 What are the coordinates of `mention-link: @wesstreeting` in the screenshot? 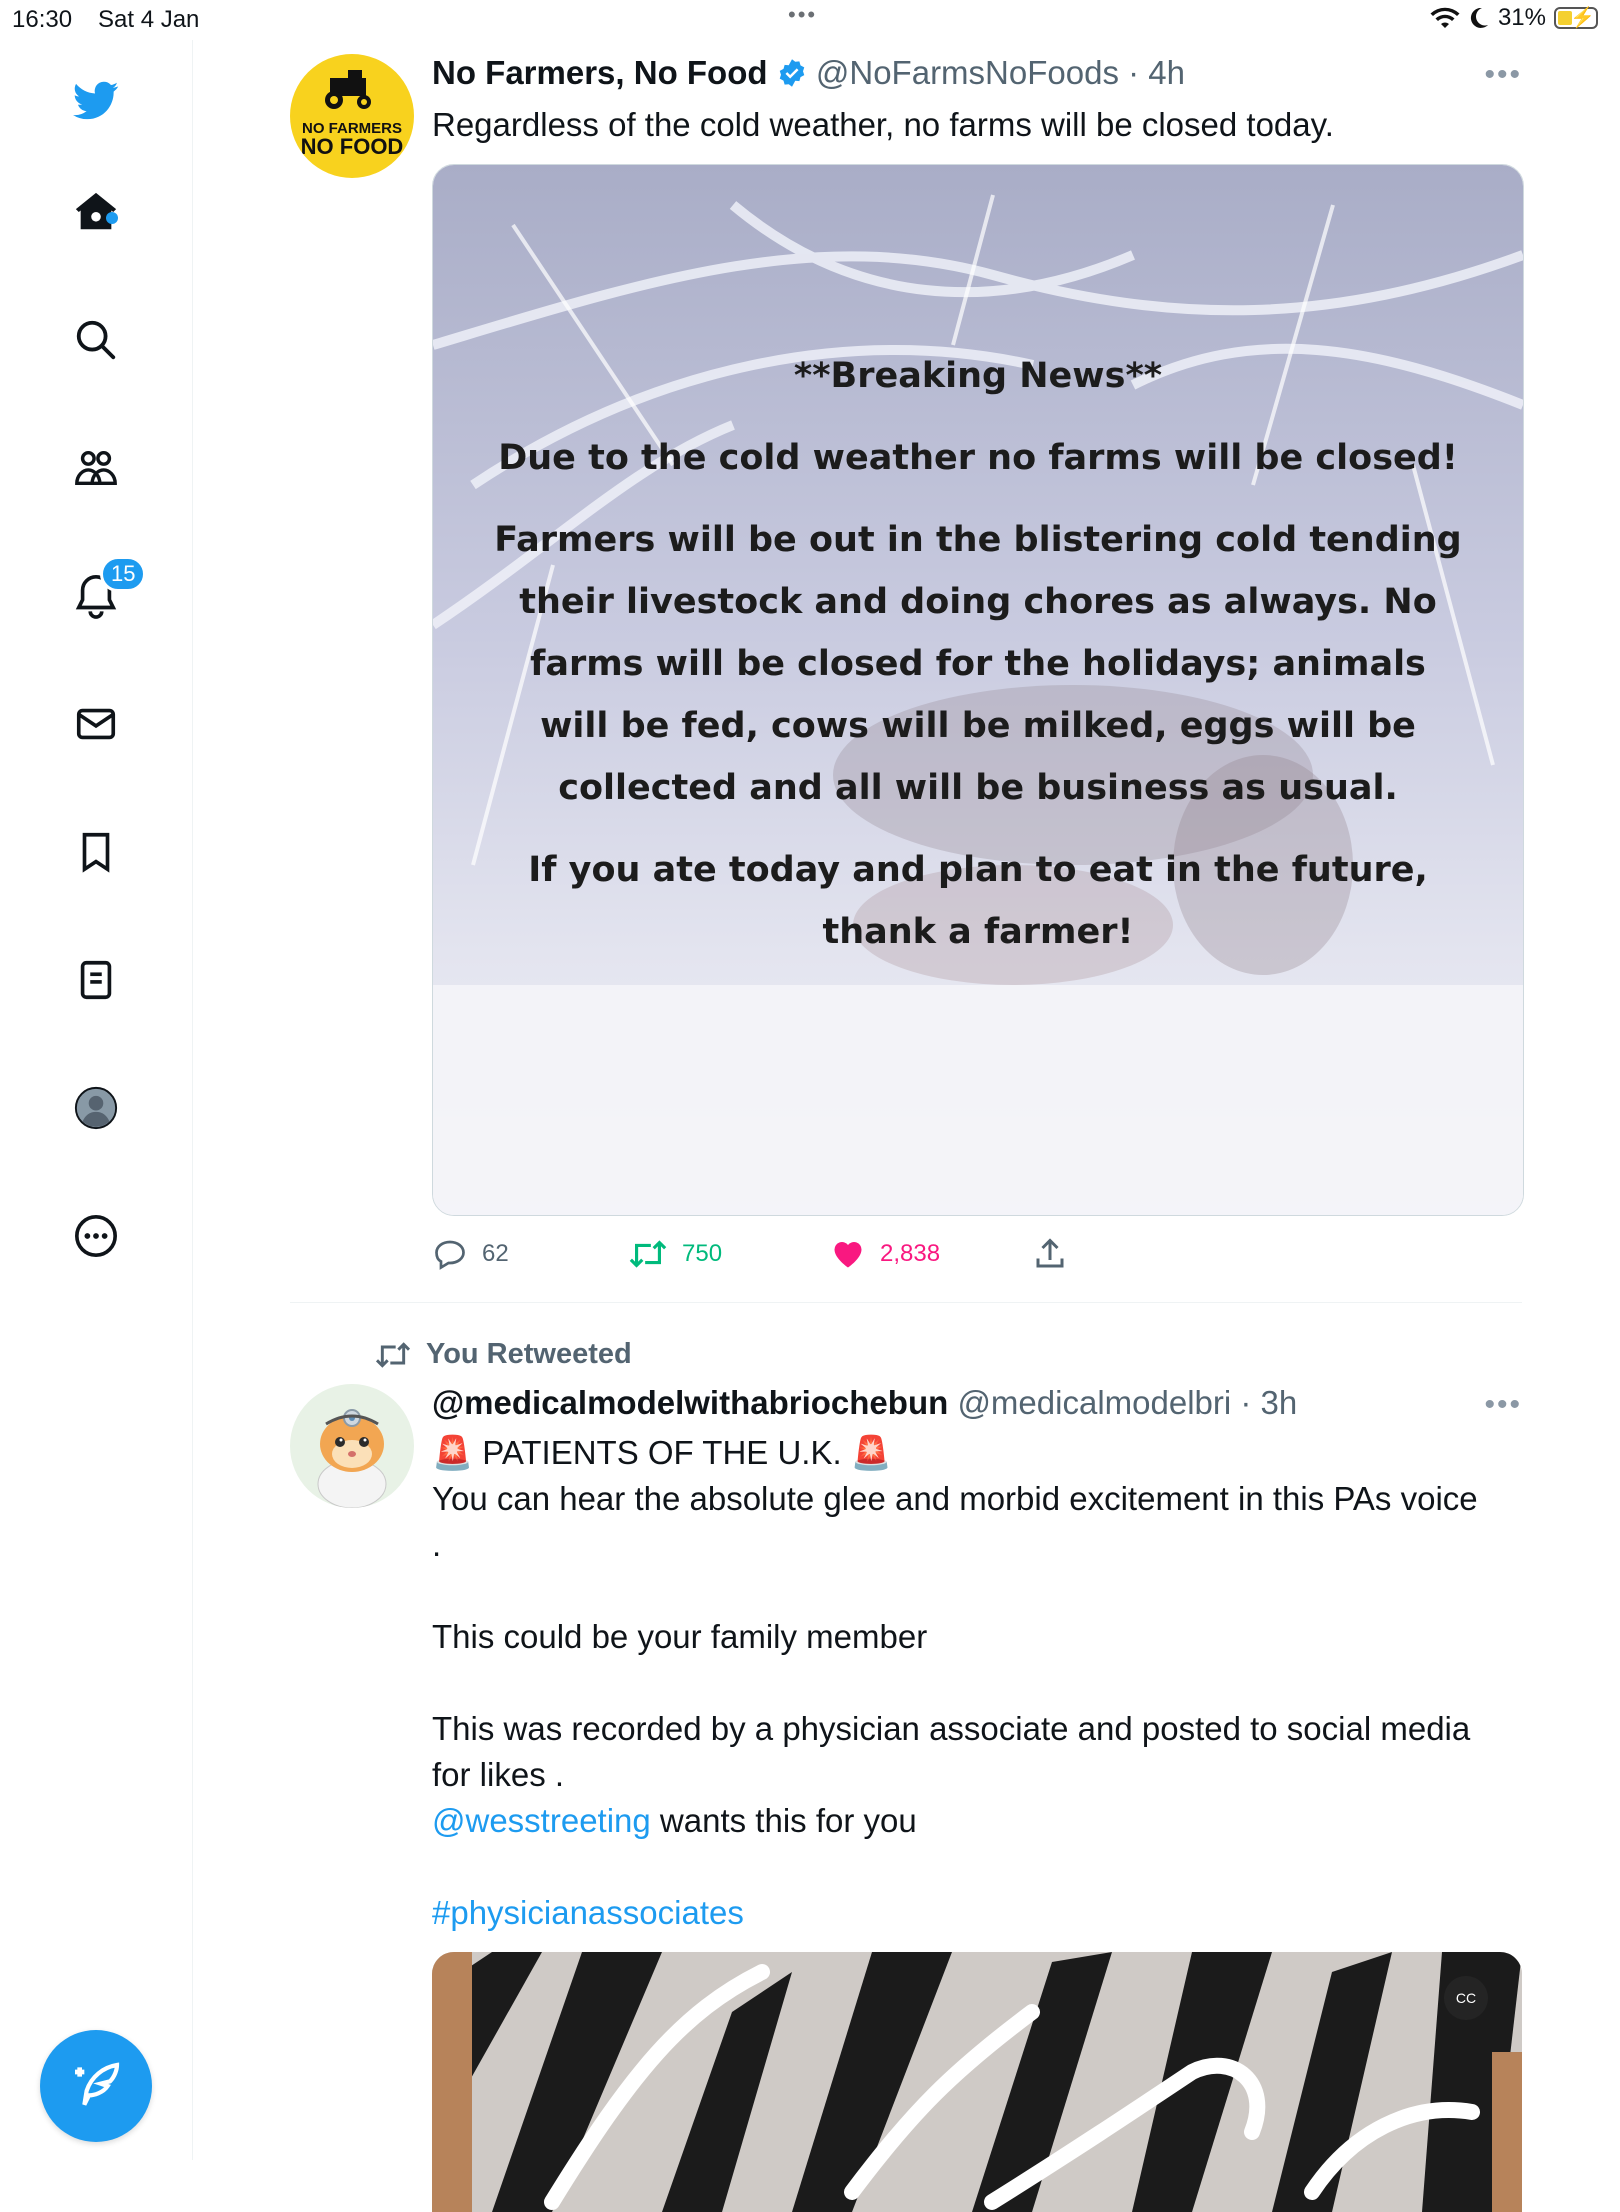 It's located at (541, 1820).